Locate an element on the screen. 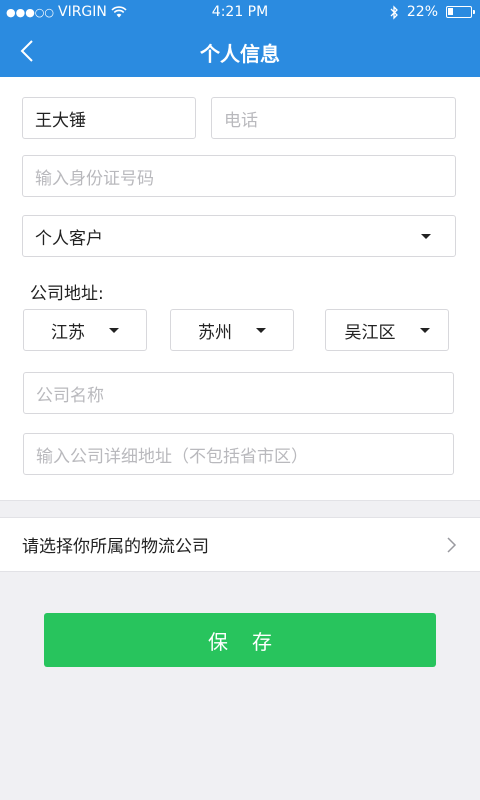  name-field: 王大锤 is located at coordinates (109, 118).